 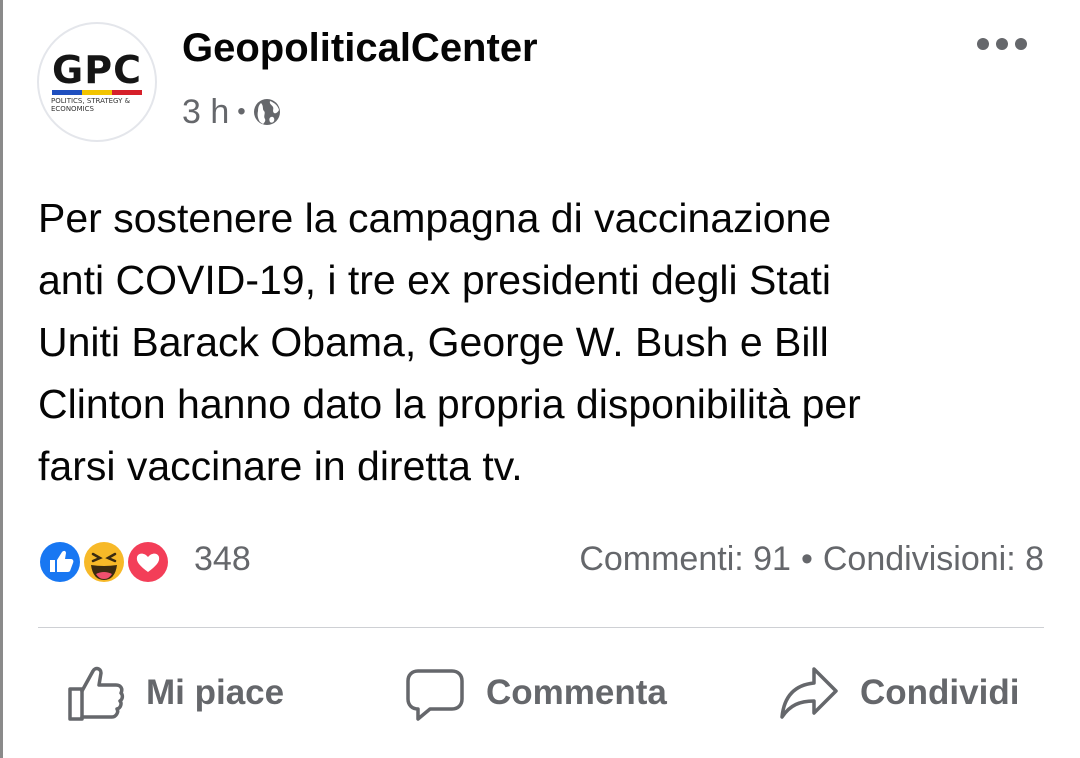 I want to click on post-meta: 3 h •, so click(x=232, y=112).